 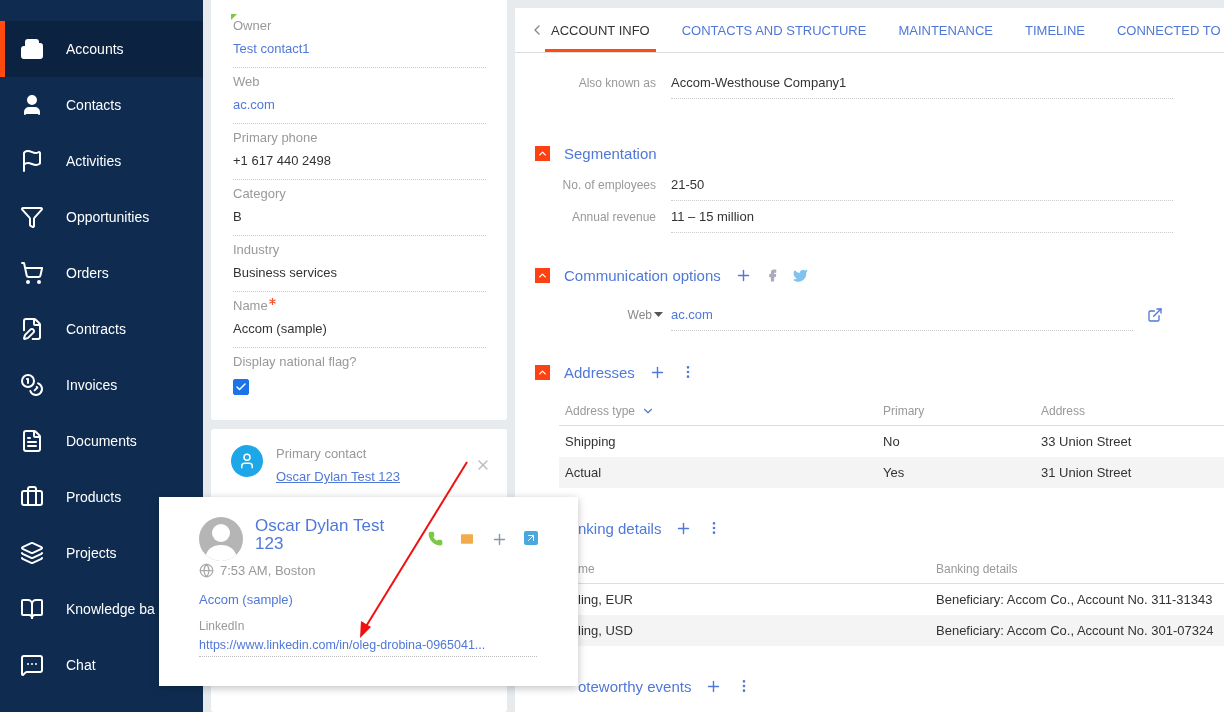 What do you see at coordinates (635, 686) in the screenshot?
I see `section-title: oteworthy events` at bounding box center [635, 686].